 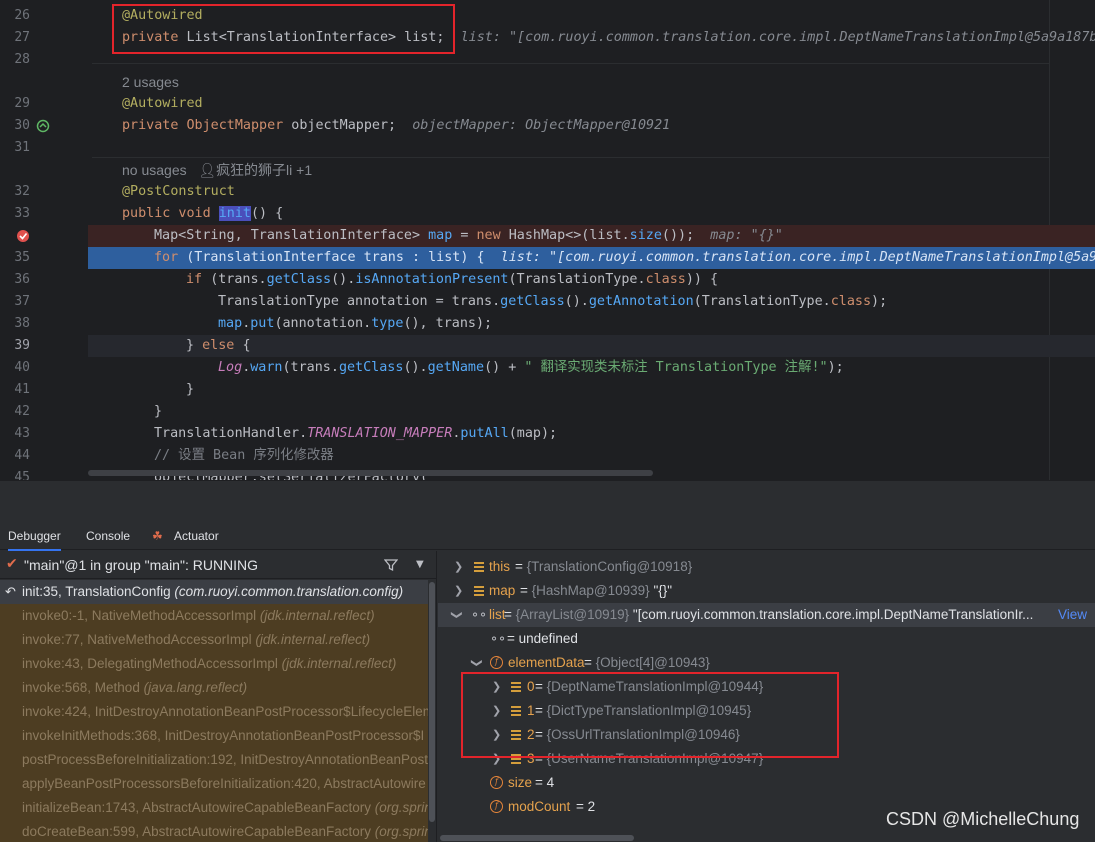 I want to click on line-number: 44, so click(x=22, y=455).